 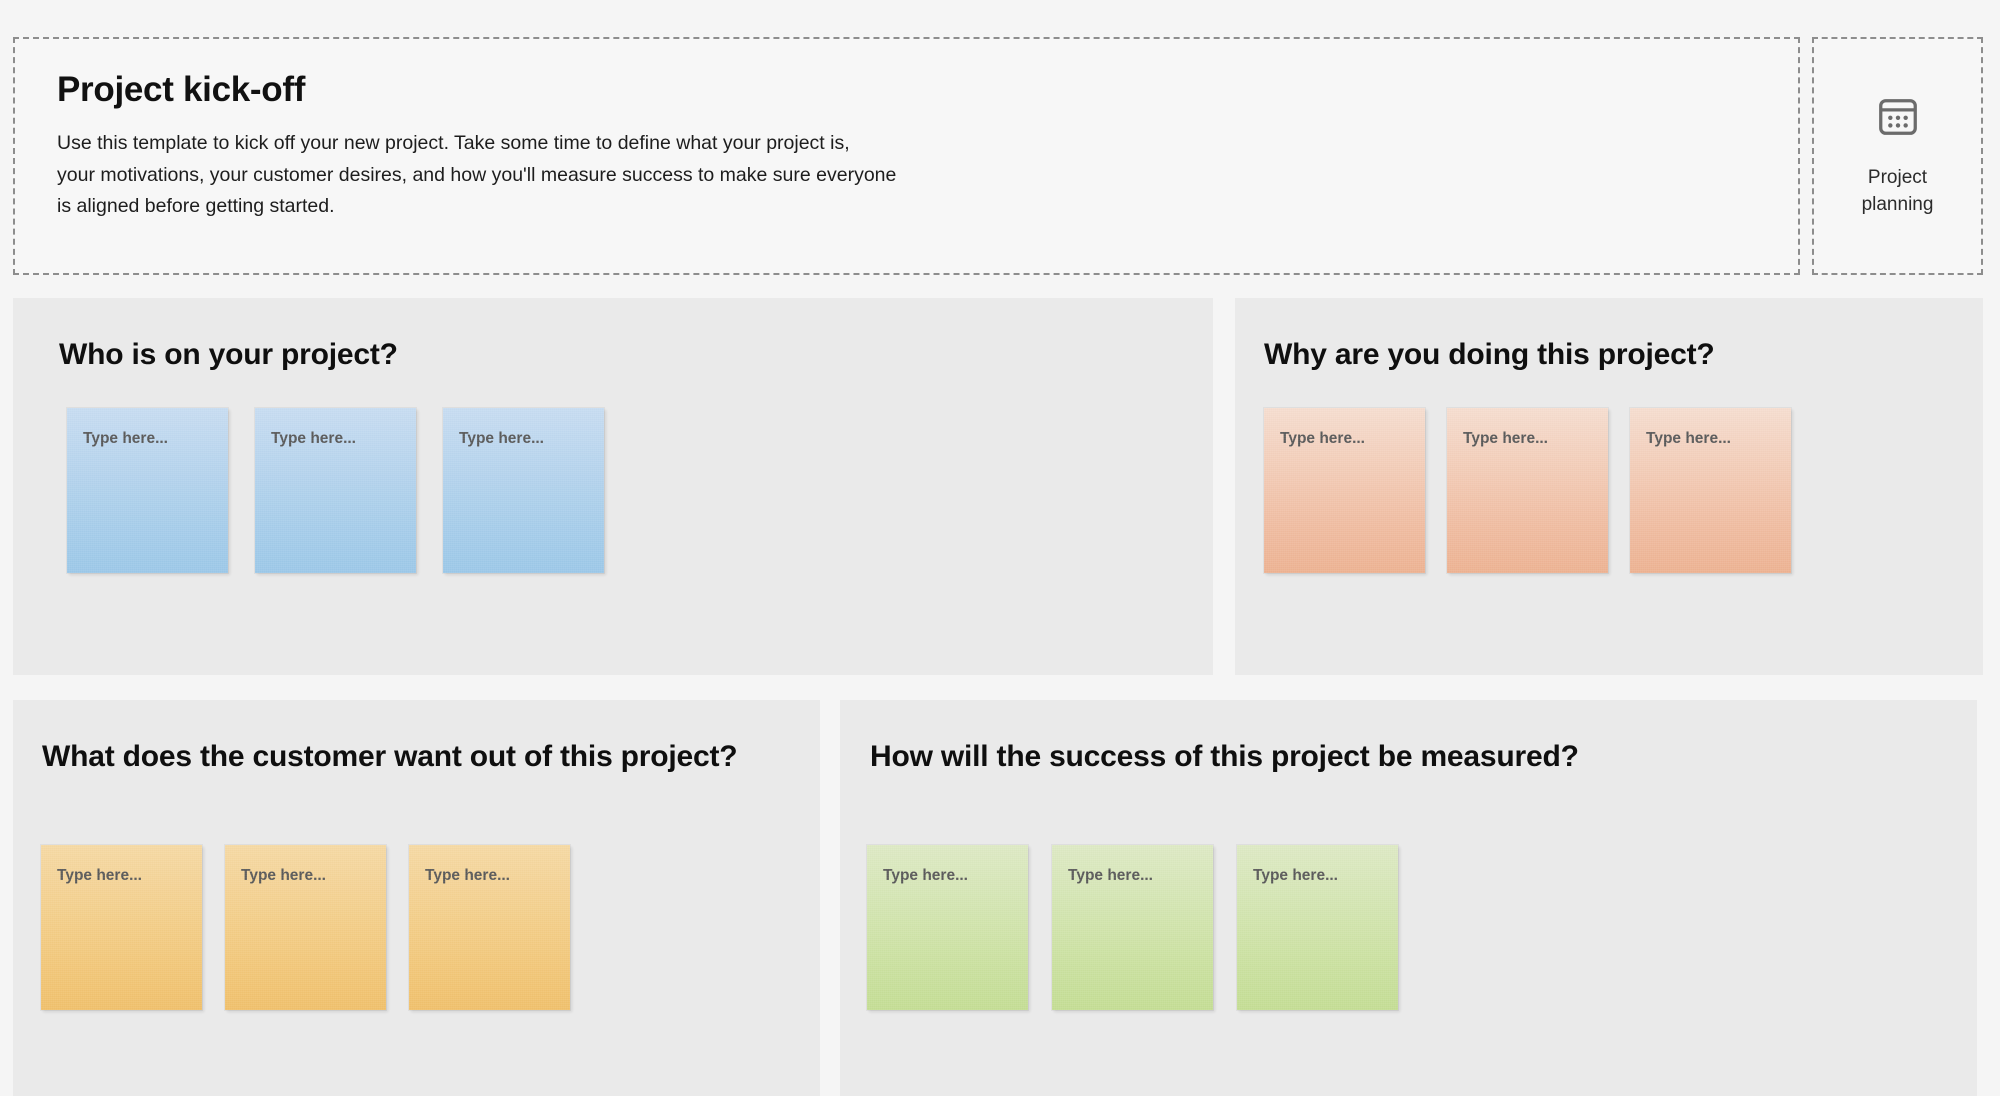 What do you see at coordinates (1489, 354) in the screenshot?
I see `section-title-why: Why are you doing this project?` at bounding box center [1489, 354].